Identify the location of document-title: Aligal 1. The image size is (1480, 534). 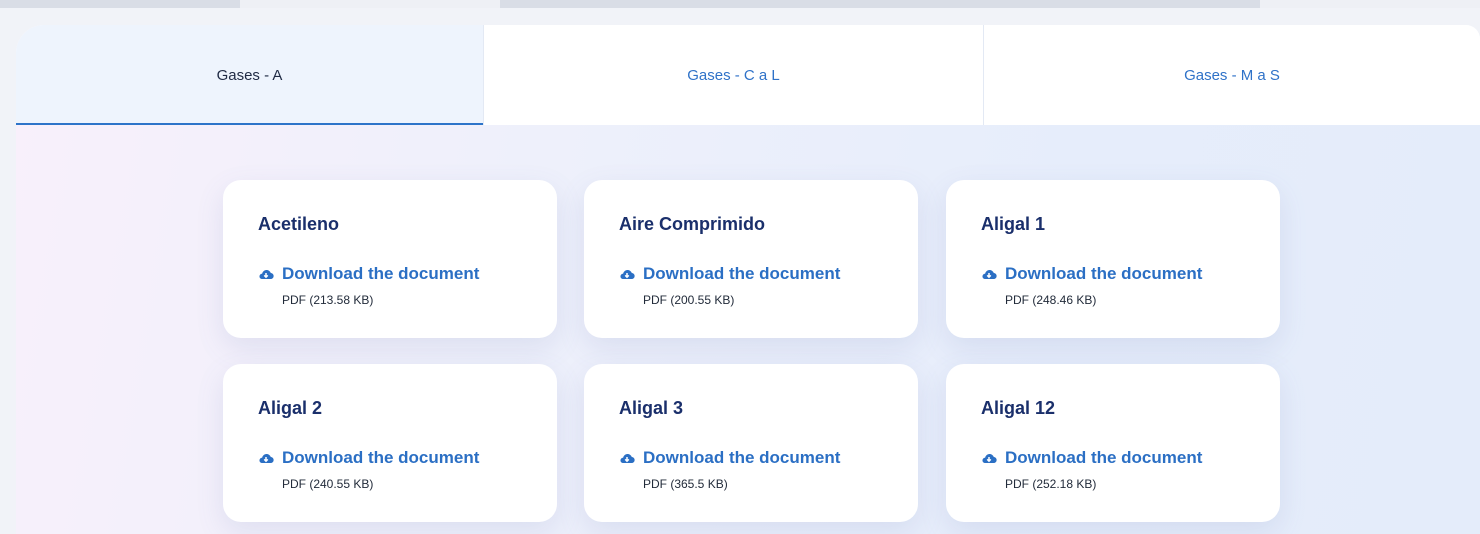
(1013, 224).